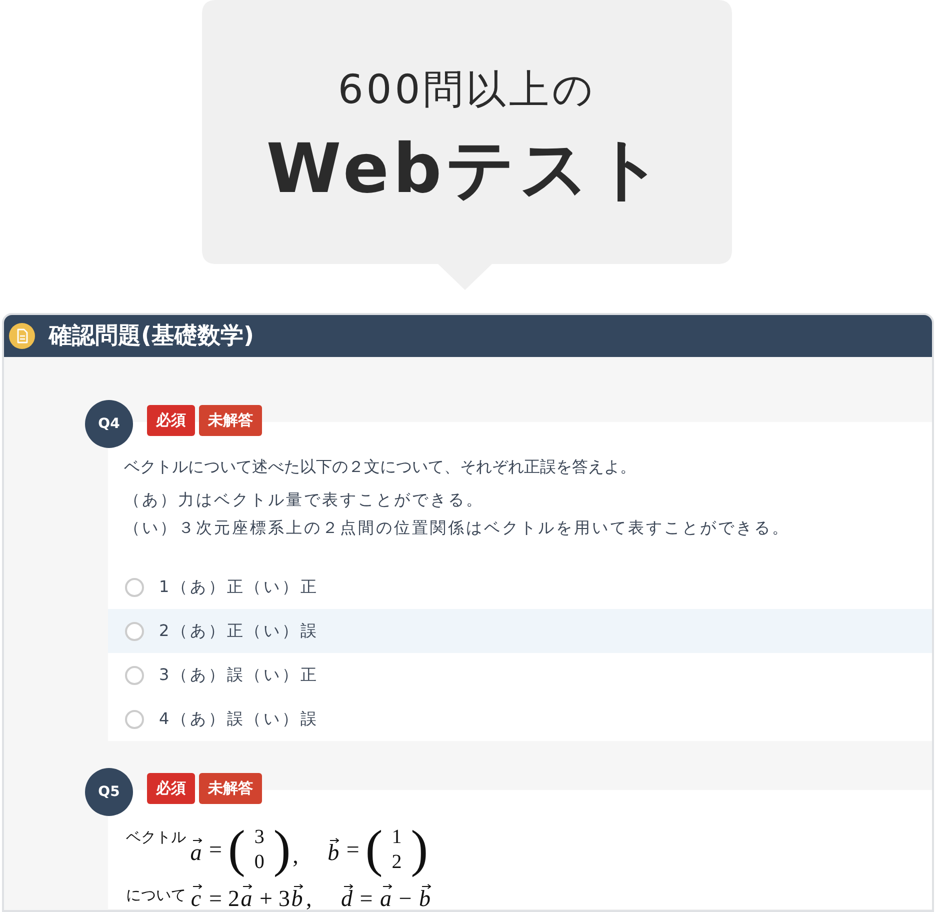 This screenshot has width=936, height=912. What do you see at coordinates (397, 862) in the screenshot?
I see `matrix-entry: 2` at bounding box center [397, 862].